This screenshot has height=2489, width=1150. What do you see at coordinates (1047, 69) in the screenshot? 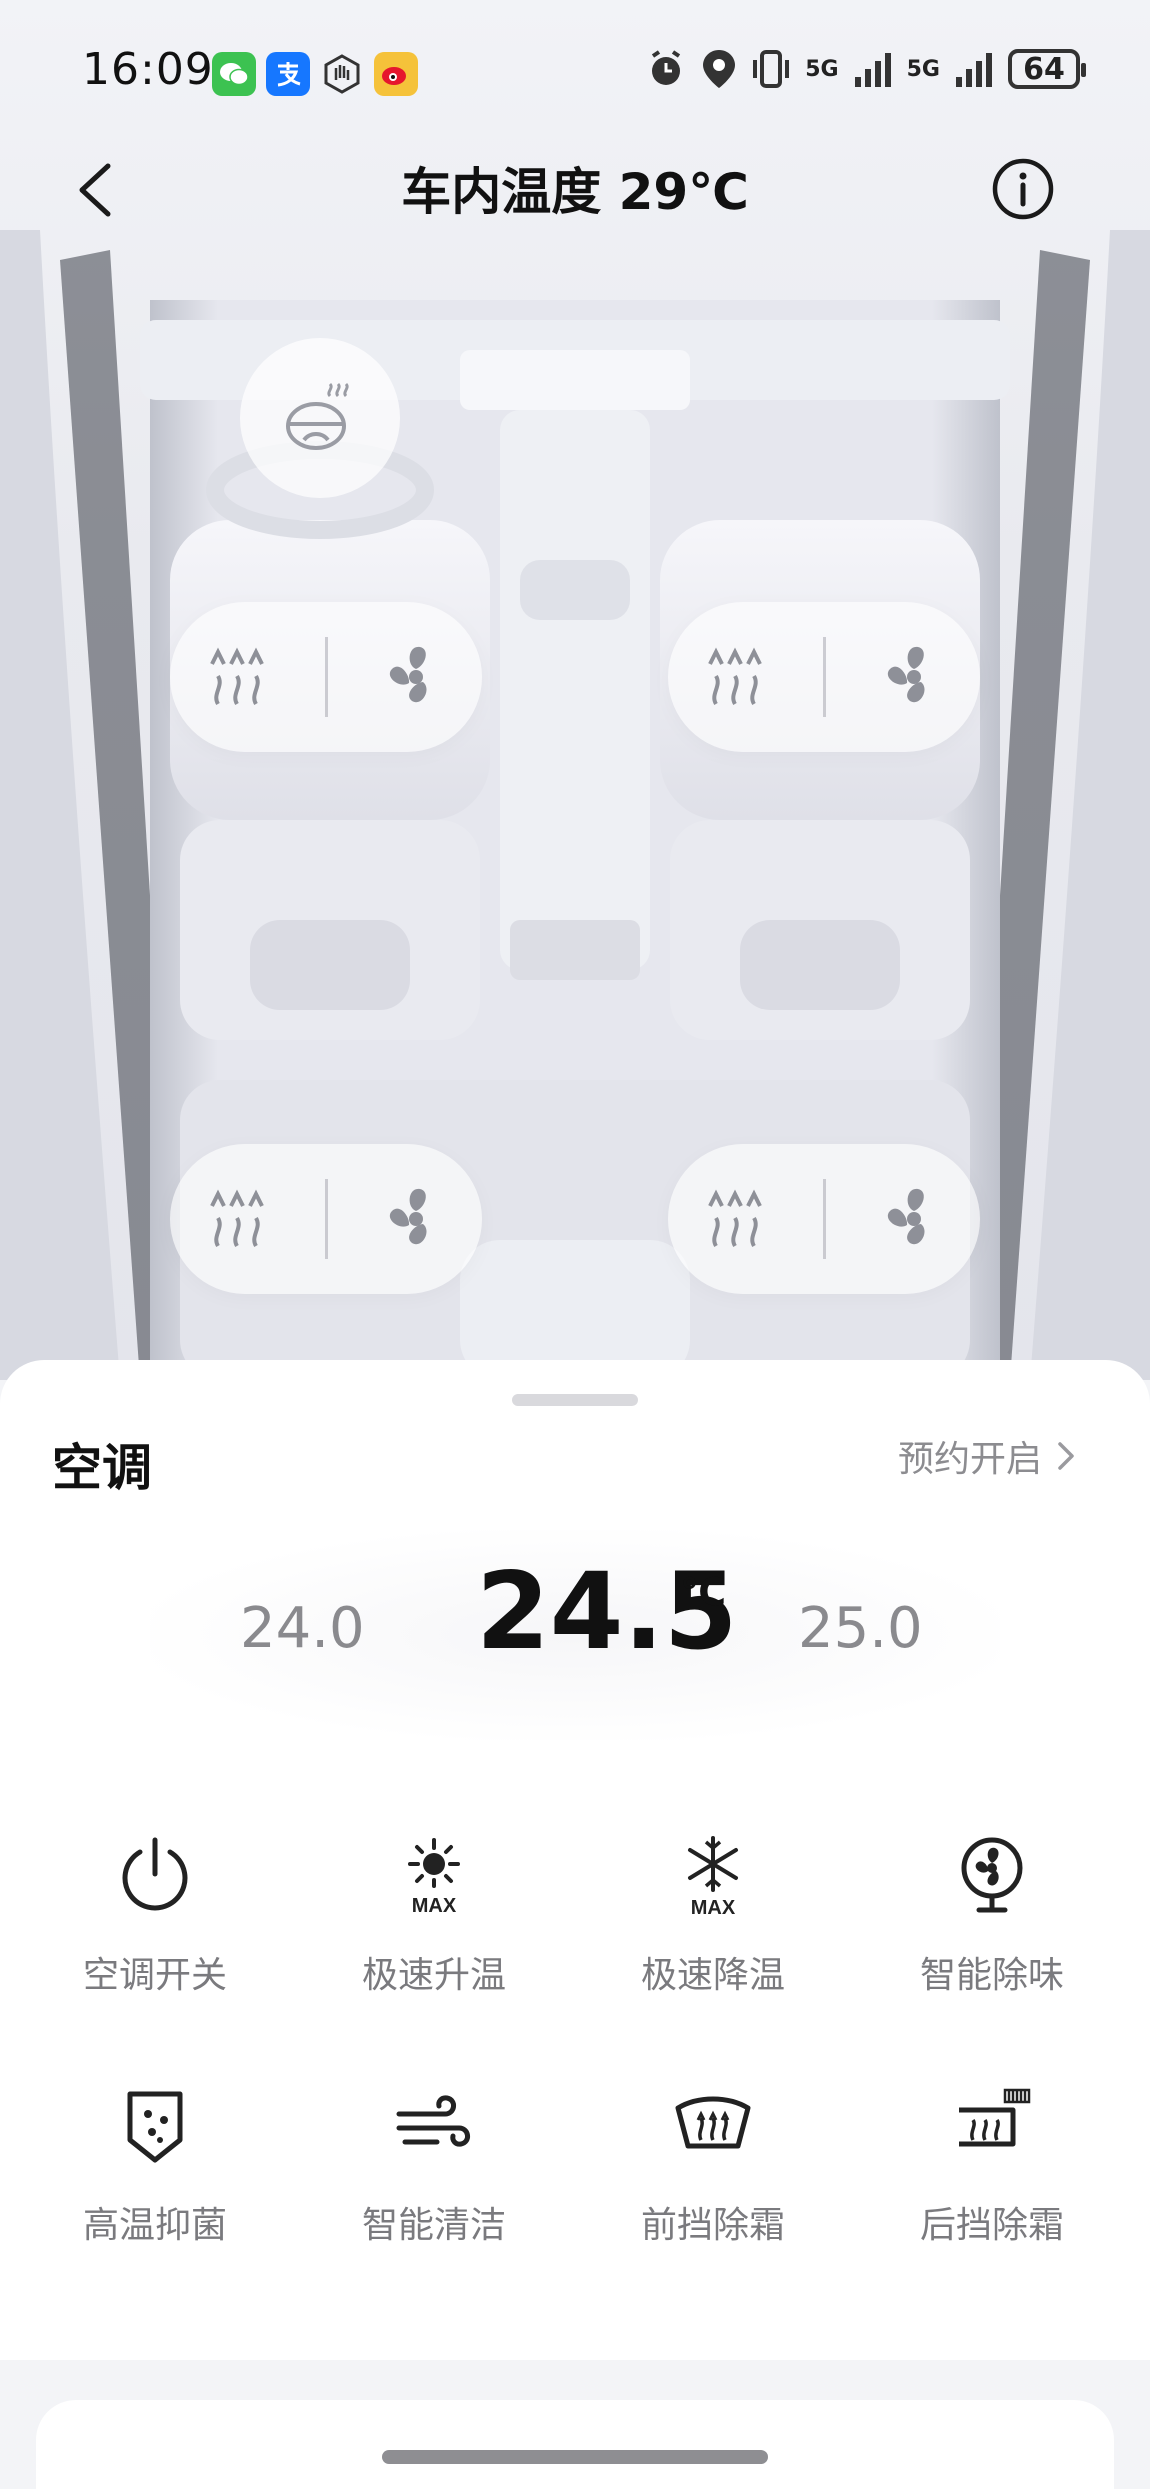
I see `battery-indicator: 64` at bounding box center [1047, 69].